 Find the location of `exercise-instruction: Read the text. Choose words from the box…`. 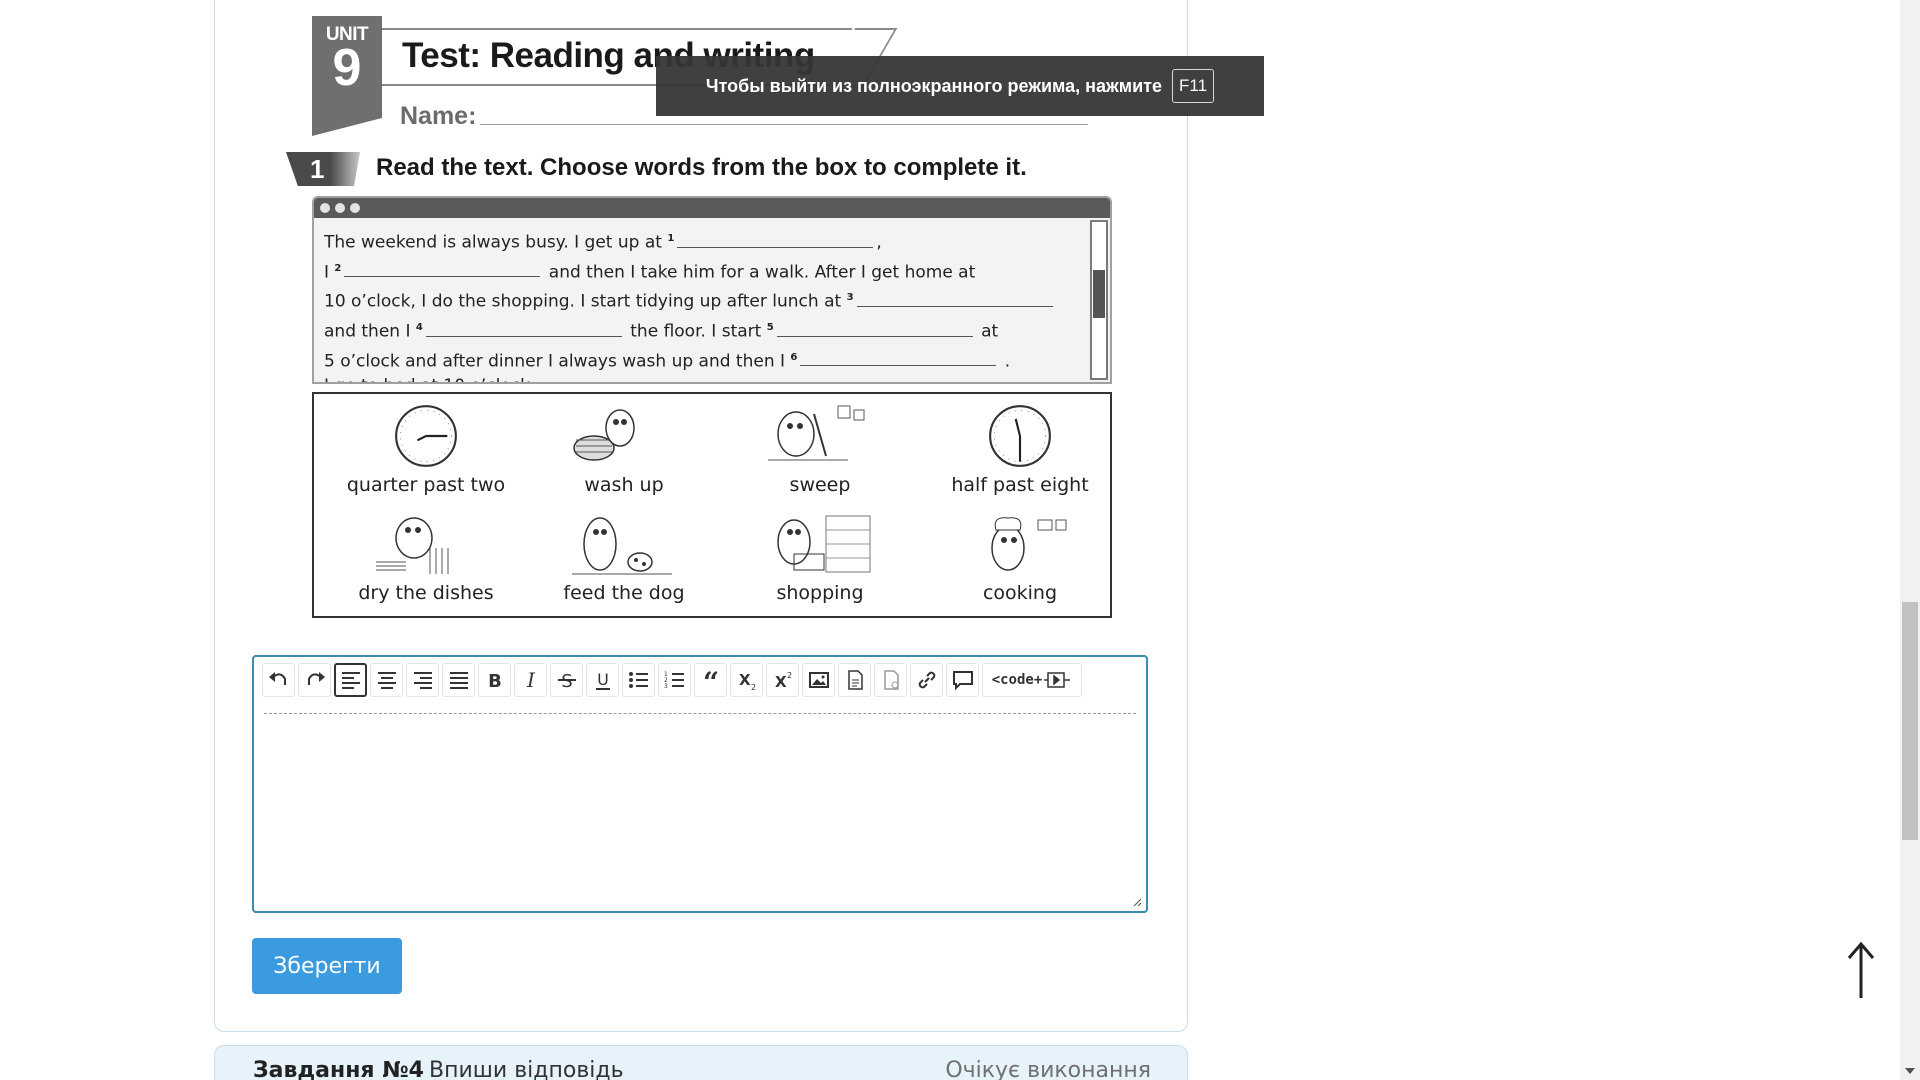

exercise-instruction: Read the text. Choose words from the box… is located at coordinates (701, 167).